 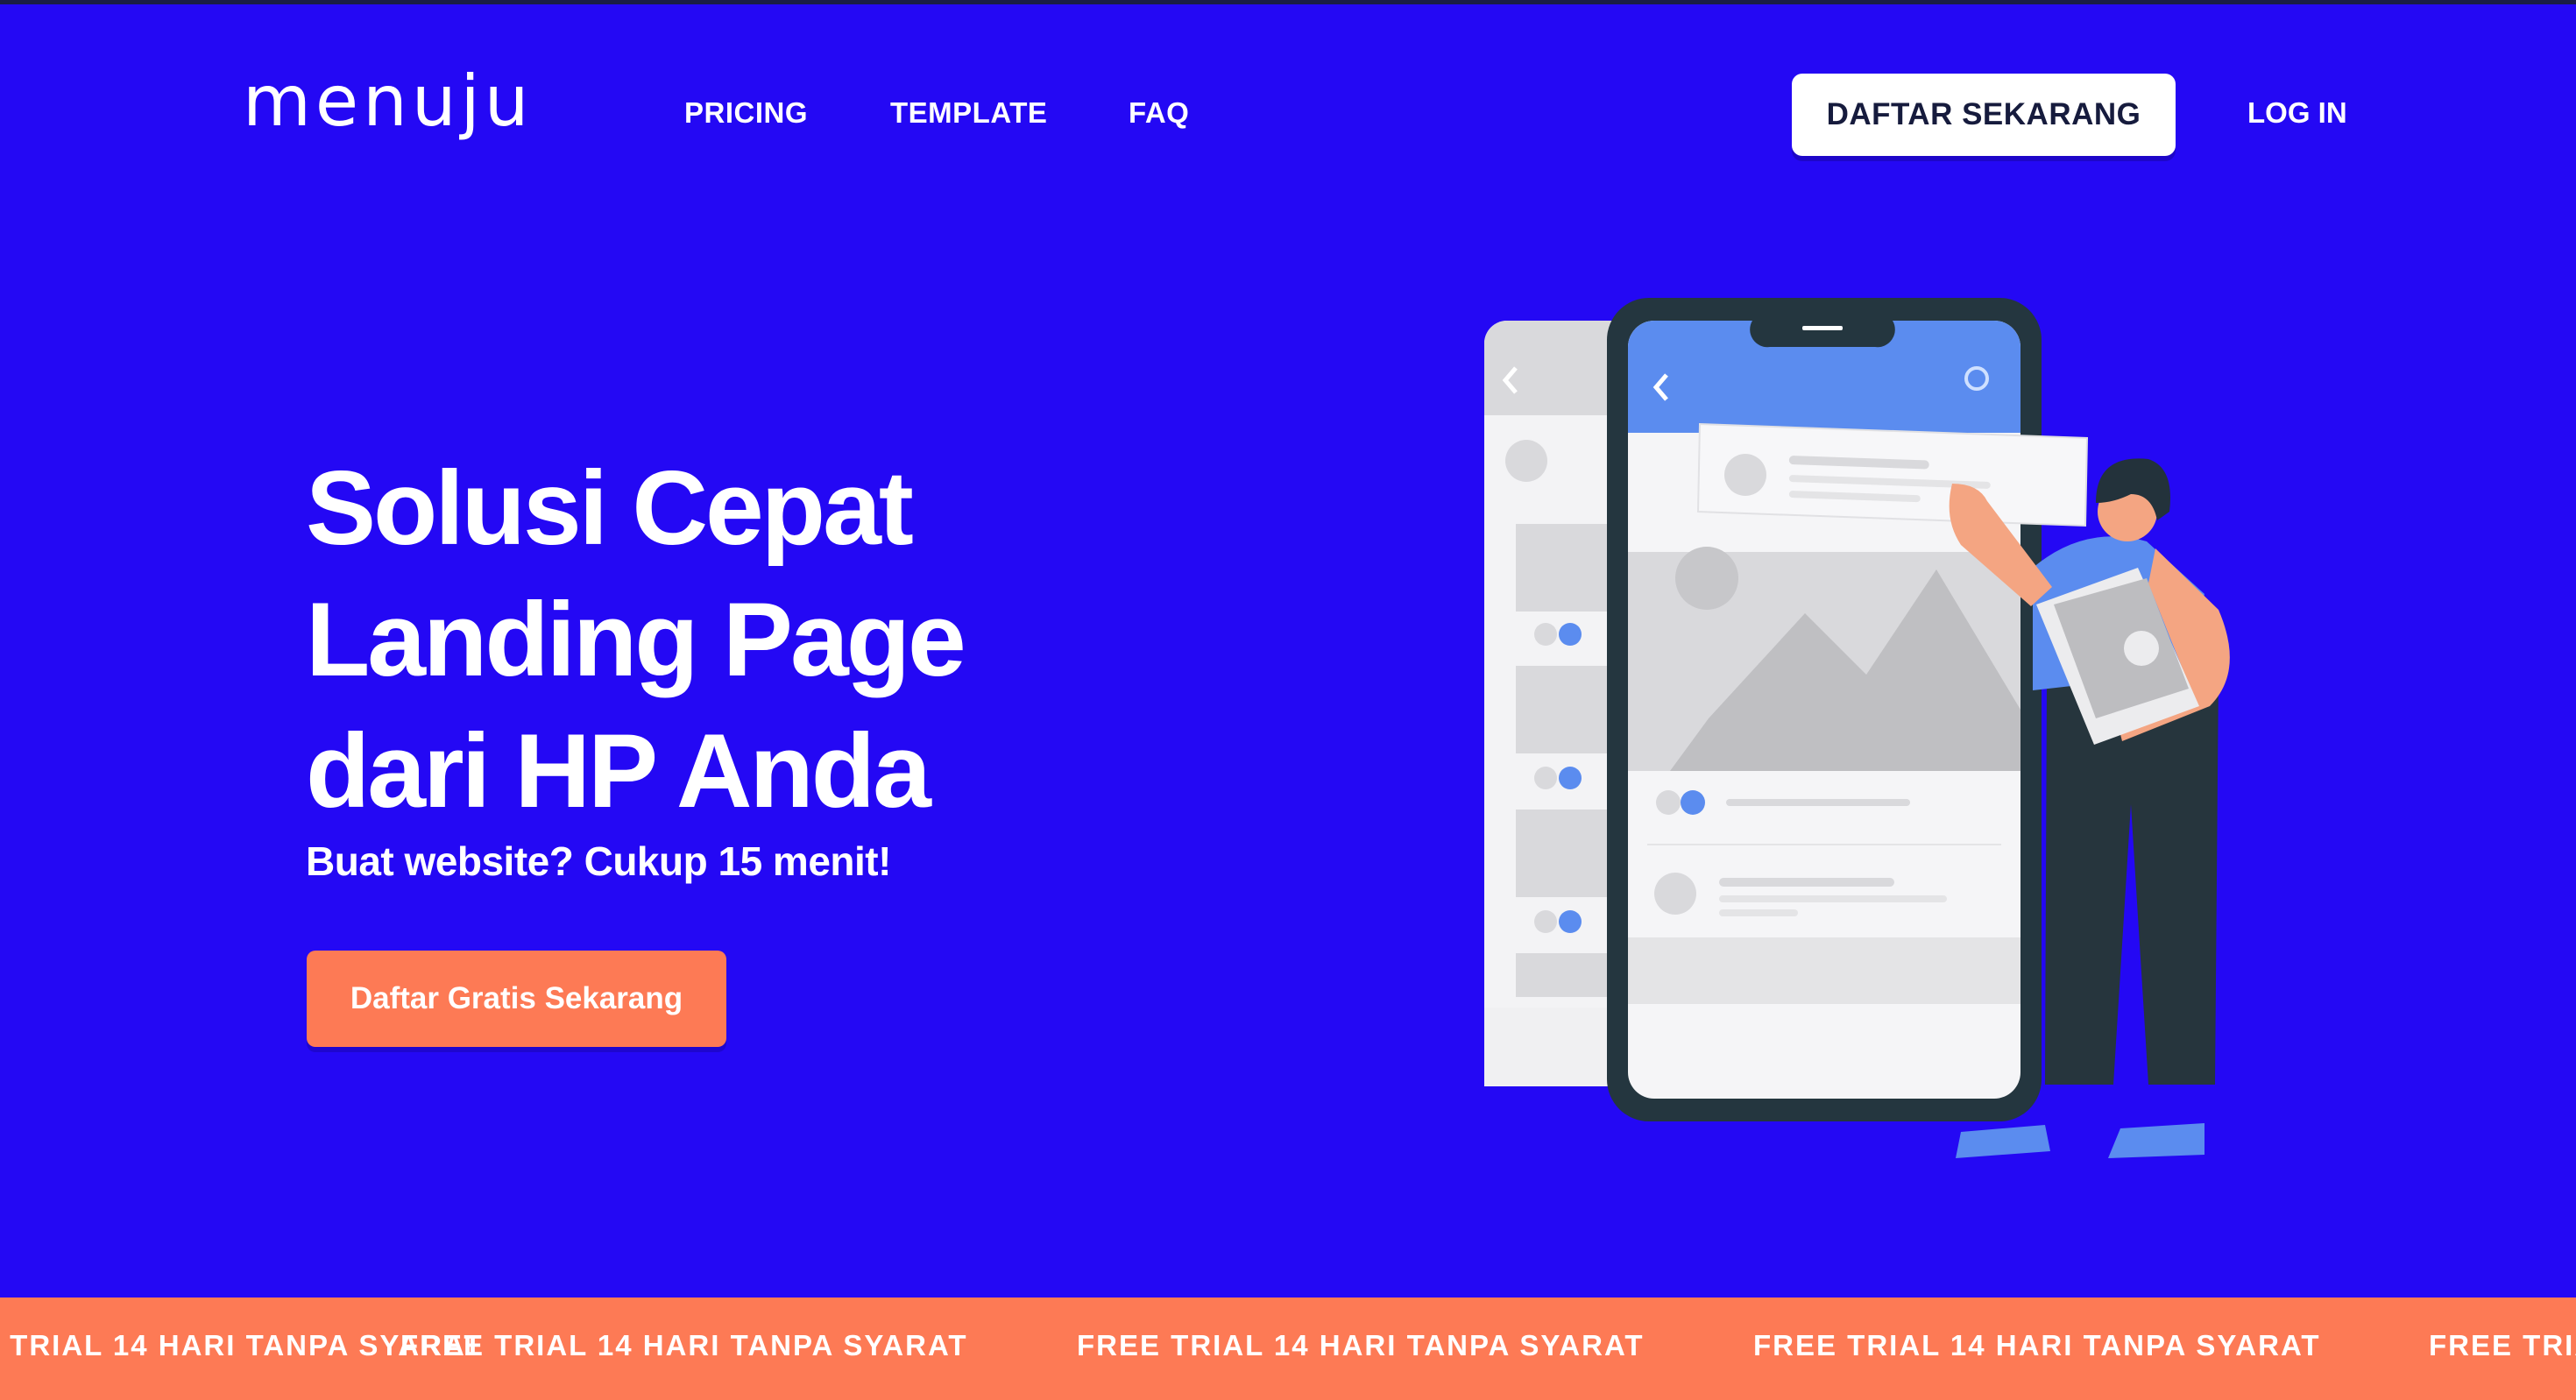 I want to click on hero-title-line: Landing Page, so click(x=636, y=639).